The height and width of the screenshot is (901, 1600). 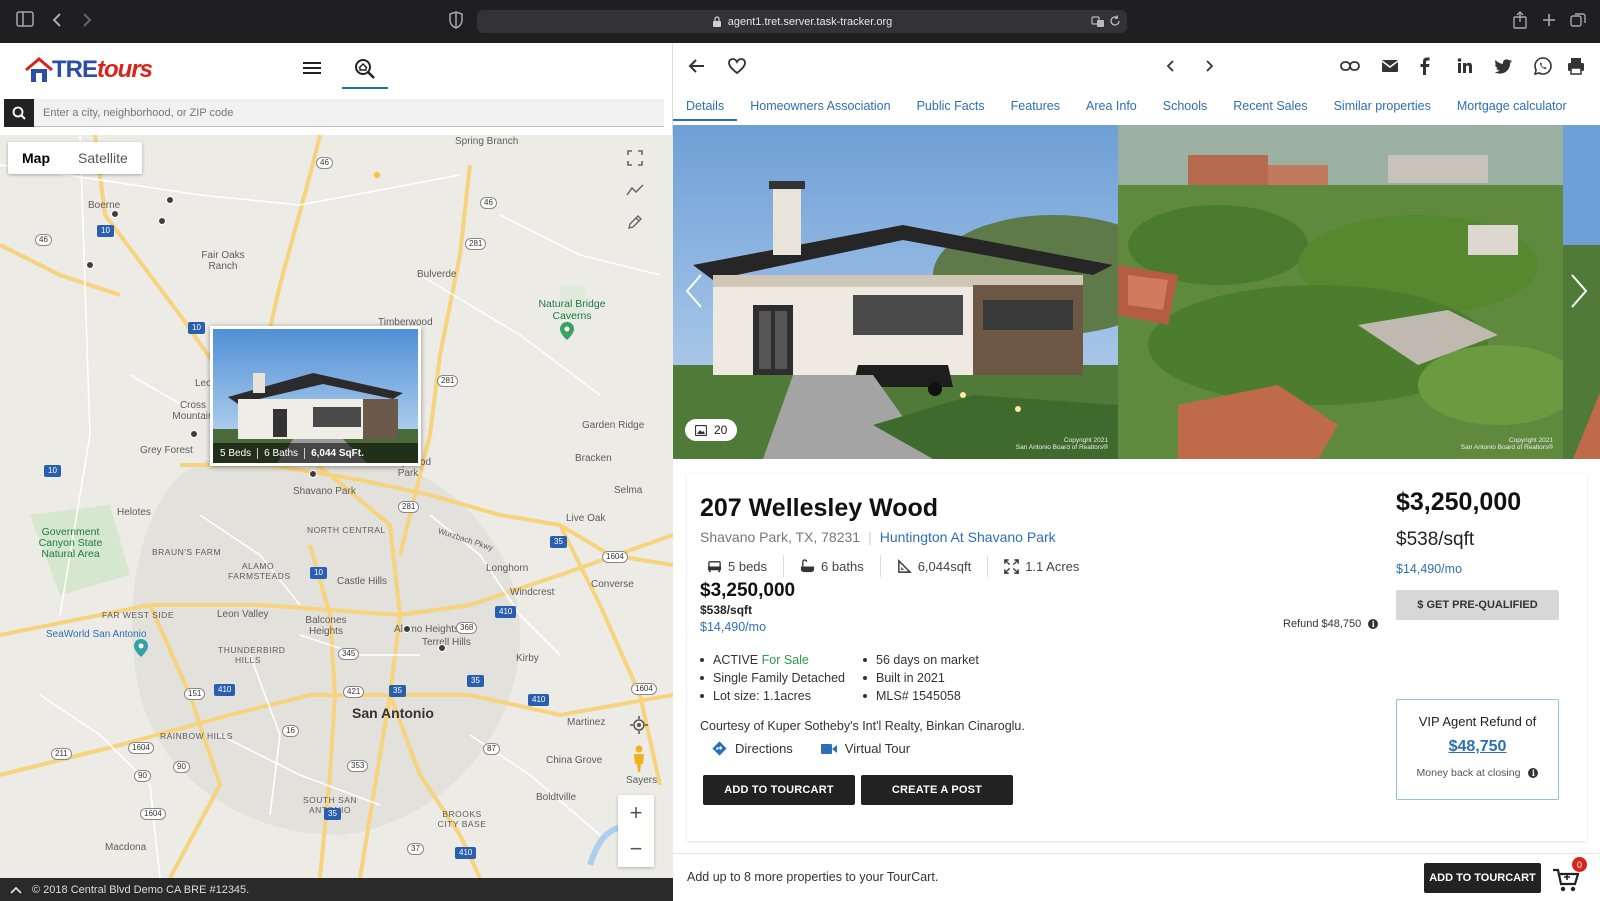 I want to click on back-icon, so click(x=60, y=21).